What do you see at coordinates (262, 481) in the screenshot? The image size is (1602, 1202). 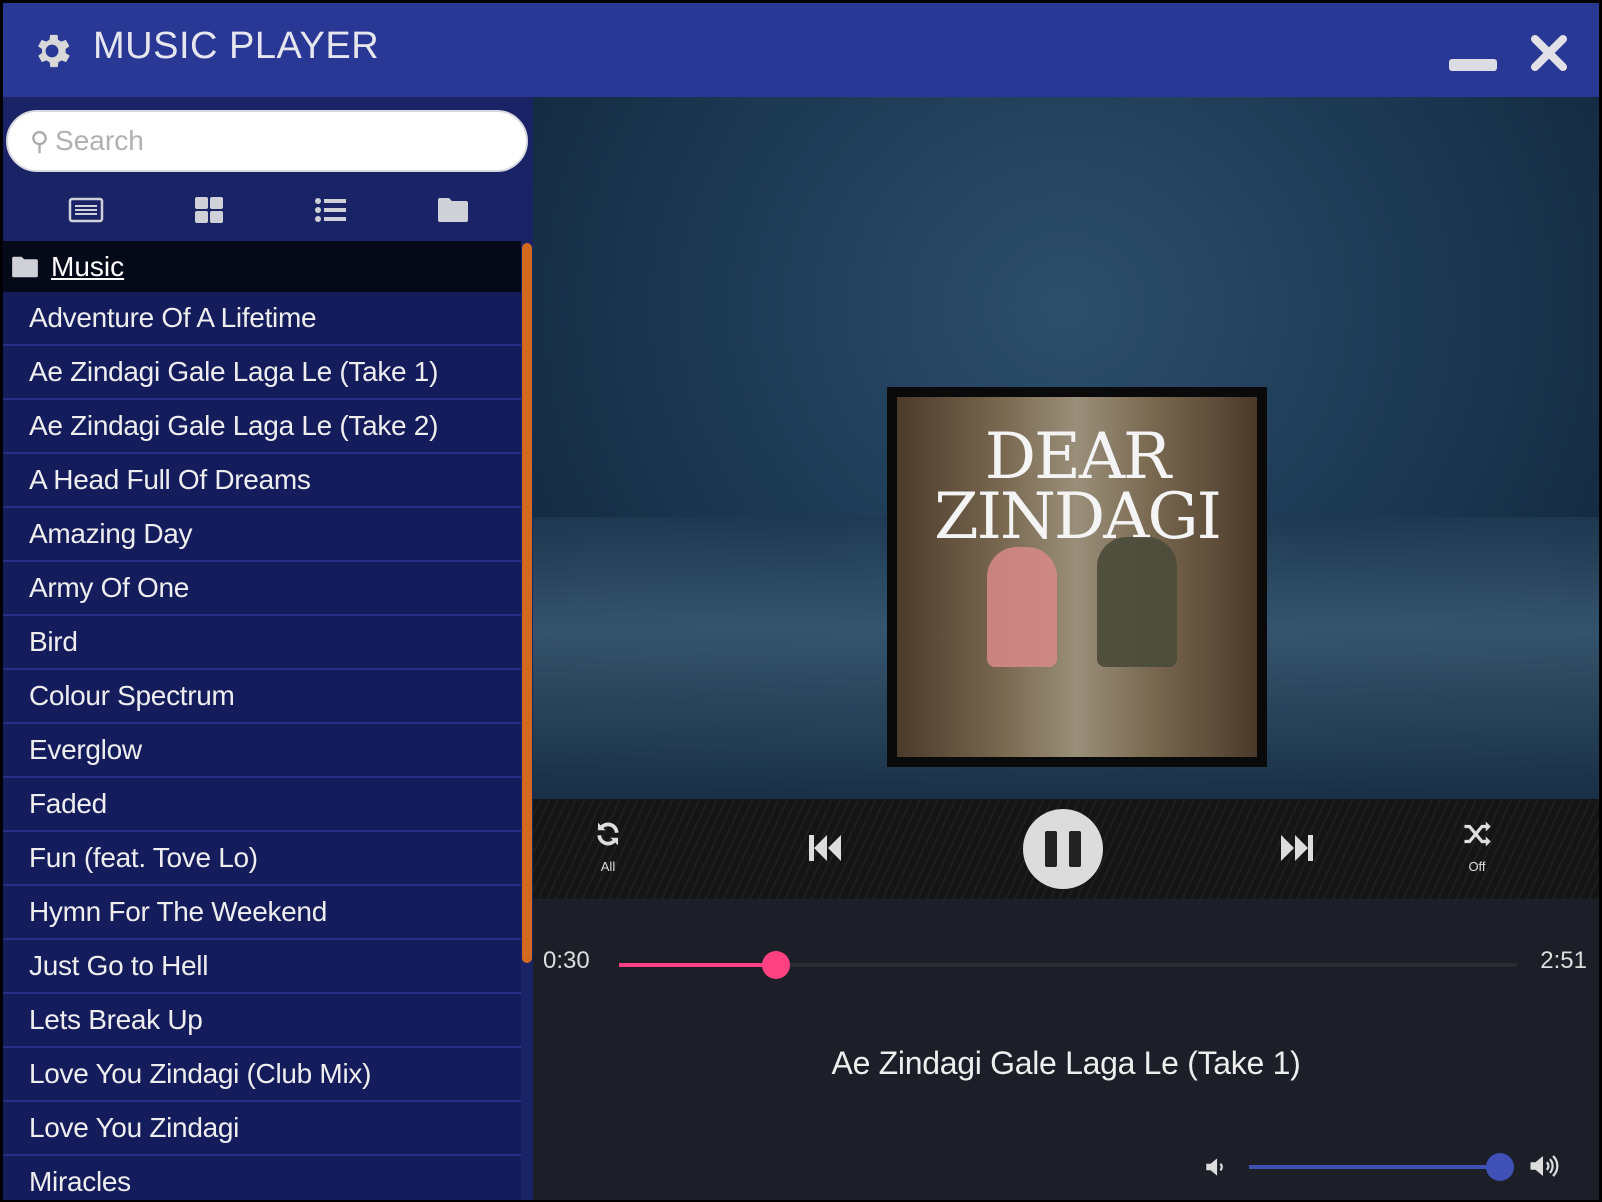 I see `song-list-item: A Head Full Of Dreams` at bounding box center [262, 481].